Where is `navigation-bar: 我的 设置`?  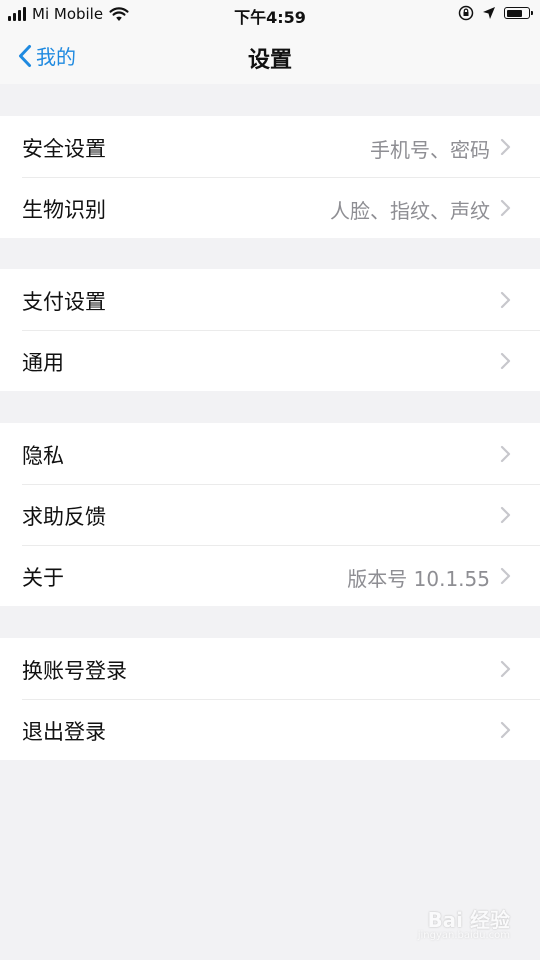
navigation-bar: 我的 设置 is located at coordinates (270, 57).